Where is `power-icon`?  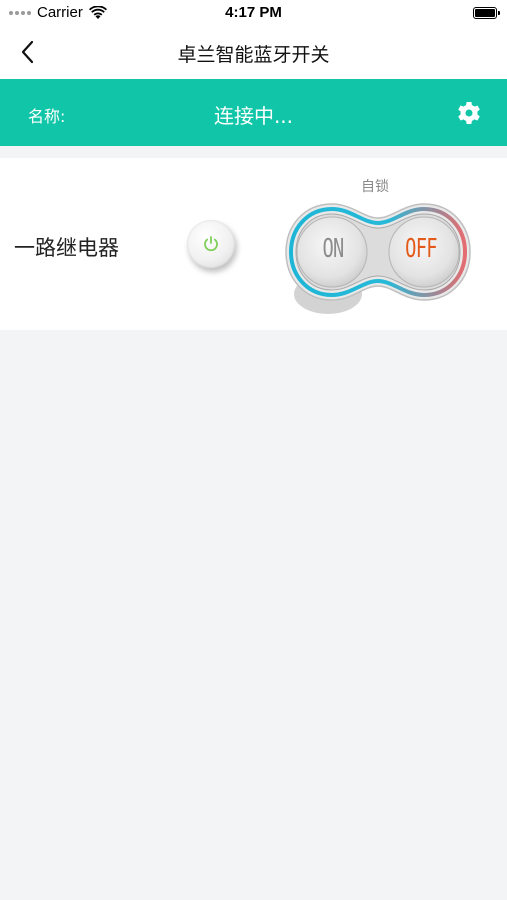
power-icon is located at coordinates (211, 244).